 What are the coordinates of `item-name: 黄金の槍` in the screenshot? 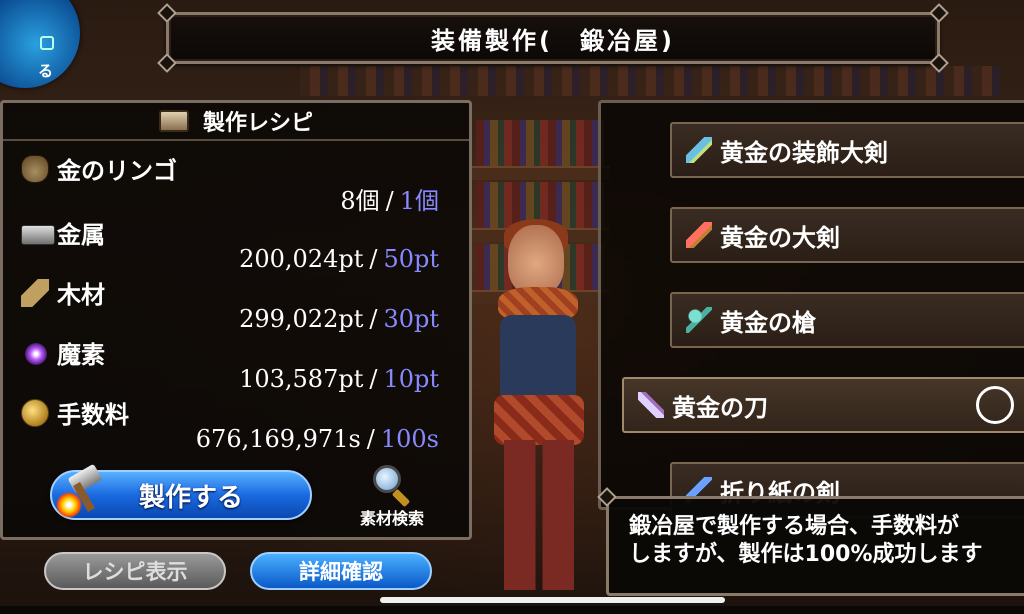 It's located at (768, 322).